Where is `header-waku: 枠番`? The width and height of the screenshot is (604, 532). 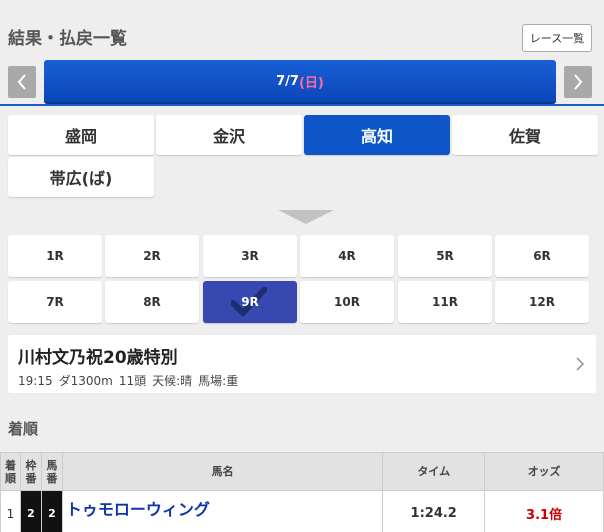
header-waku: 枠番 is located at coordinates (30, 471).